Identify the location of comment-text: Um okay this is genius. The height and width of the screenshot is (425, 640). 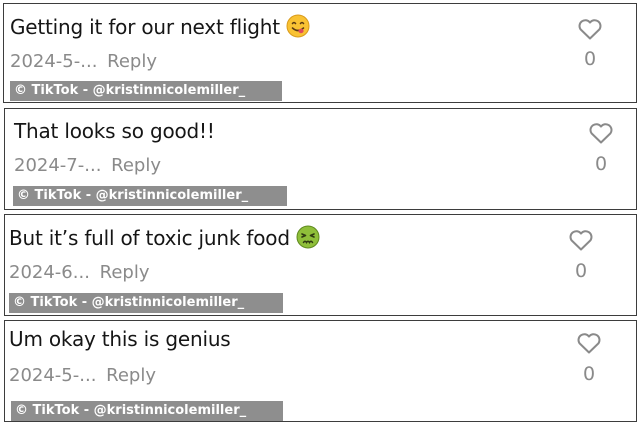
(120, 339).